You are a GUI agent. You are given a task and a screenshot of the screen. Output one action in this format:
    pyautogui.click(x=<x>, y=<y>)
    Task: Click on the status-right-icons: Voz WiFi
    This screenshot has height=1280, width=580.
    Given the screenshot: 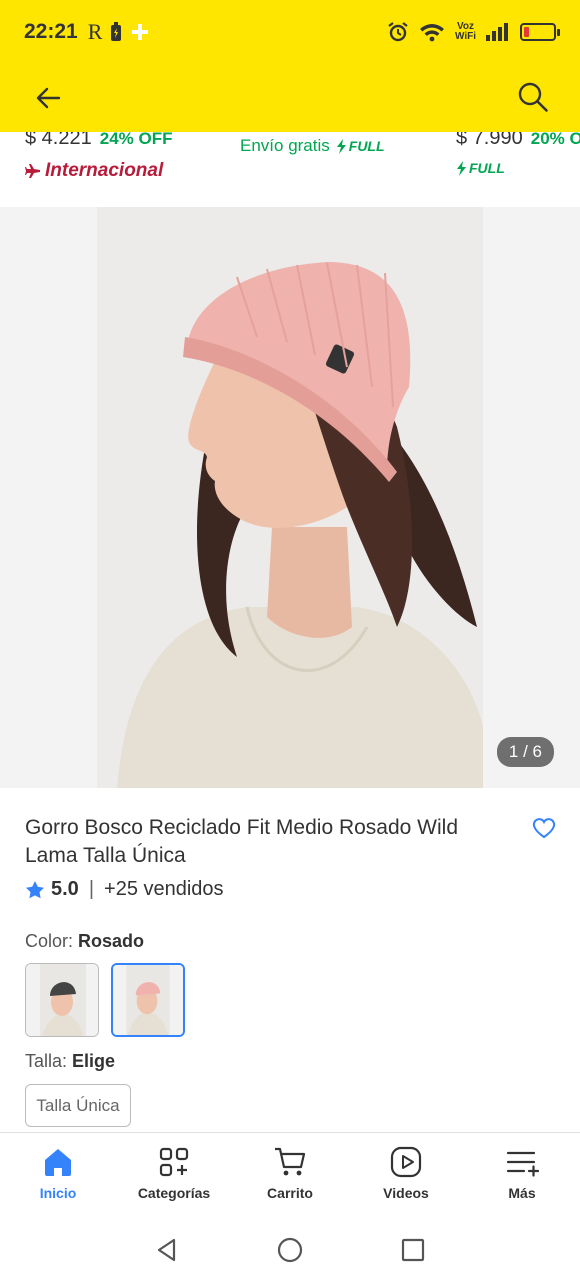 What is the action you would take?
    pyautogui.click(x=473, y=32)
    